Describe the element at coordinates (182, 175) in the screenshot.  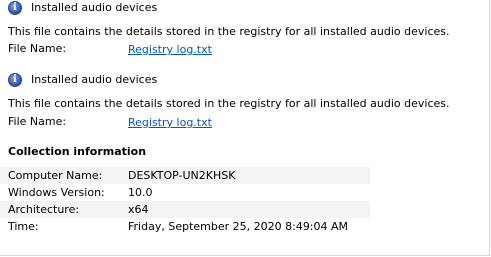
I see `computer-name-value: DESKTOP-UN2KHSK` at that location.